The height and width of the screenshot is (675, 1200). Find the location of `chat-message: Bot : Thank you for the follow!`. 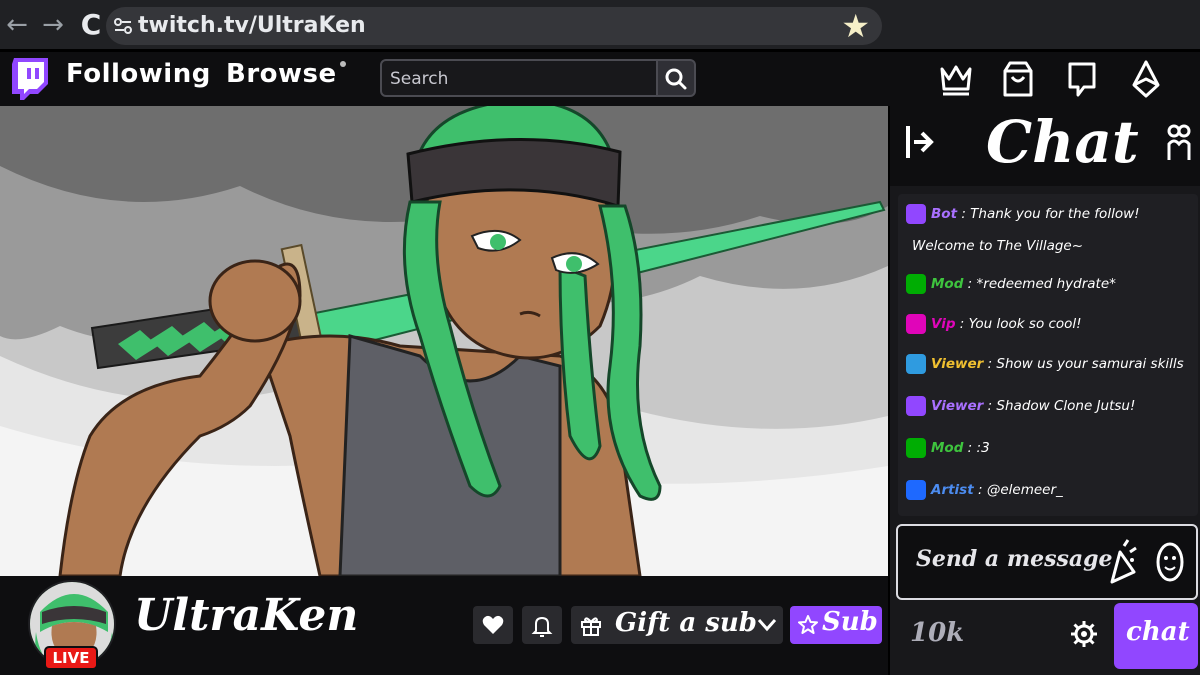

chat-message: Bot : Thank you for the follow! is located at coordinates (1023, 214).